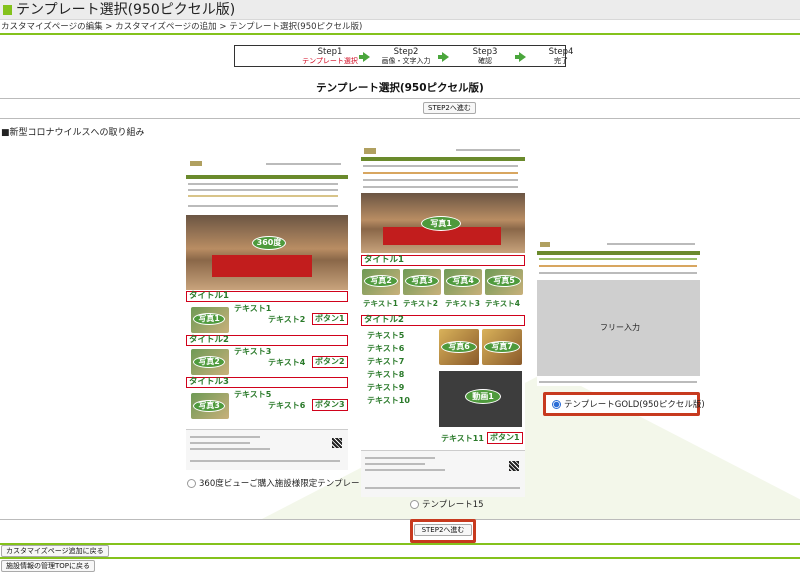  Describe the element at coordinates (386, 335) in the screenshot. I see `text-field: テキスト5` at that location.